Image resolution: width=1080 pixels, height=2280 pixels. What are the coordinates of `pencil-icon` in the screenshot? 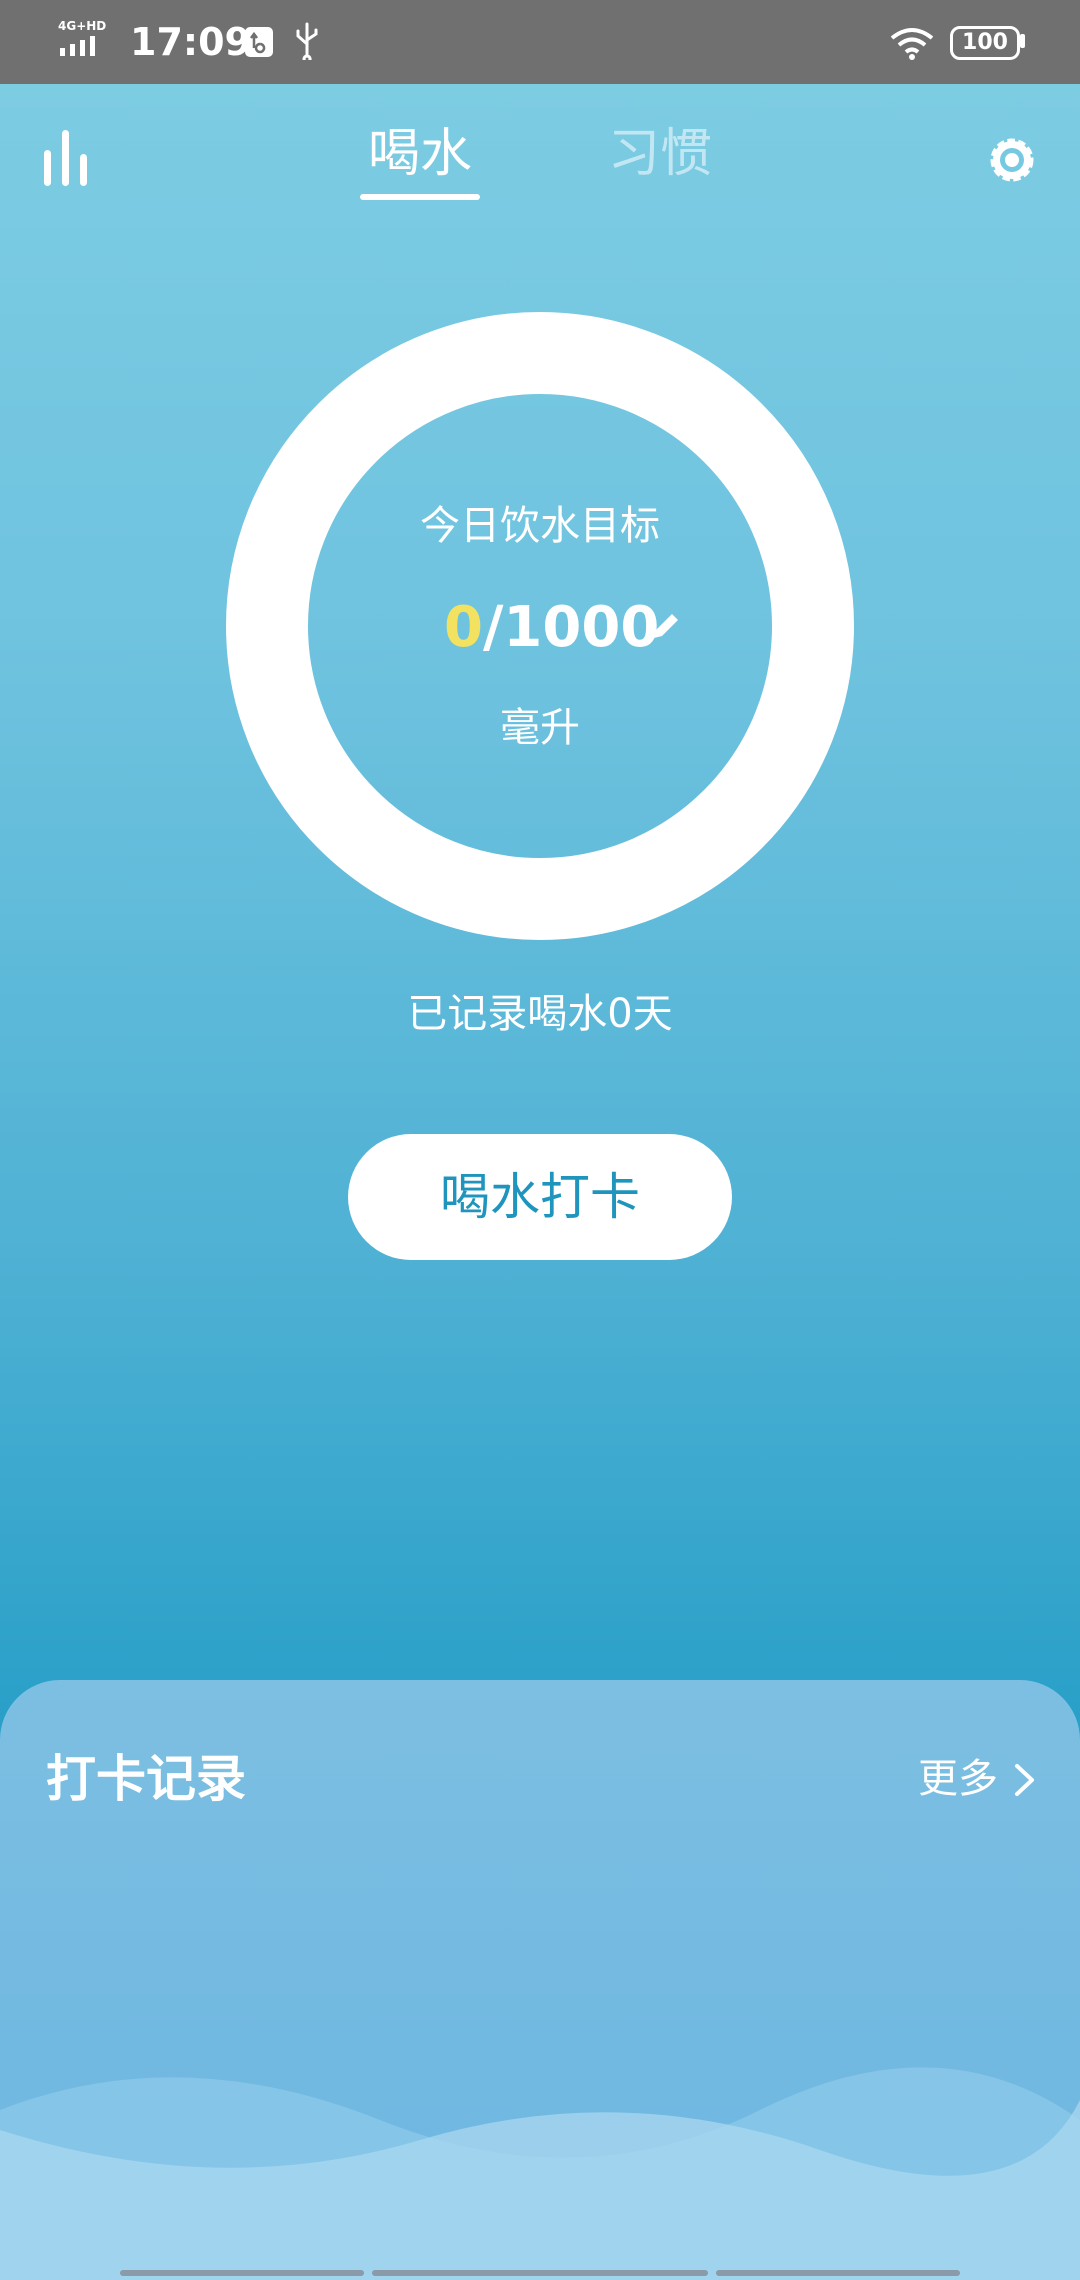 It's located at (666, 626).